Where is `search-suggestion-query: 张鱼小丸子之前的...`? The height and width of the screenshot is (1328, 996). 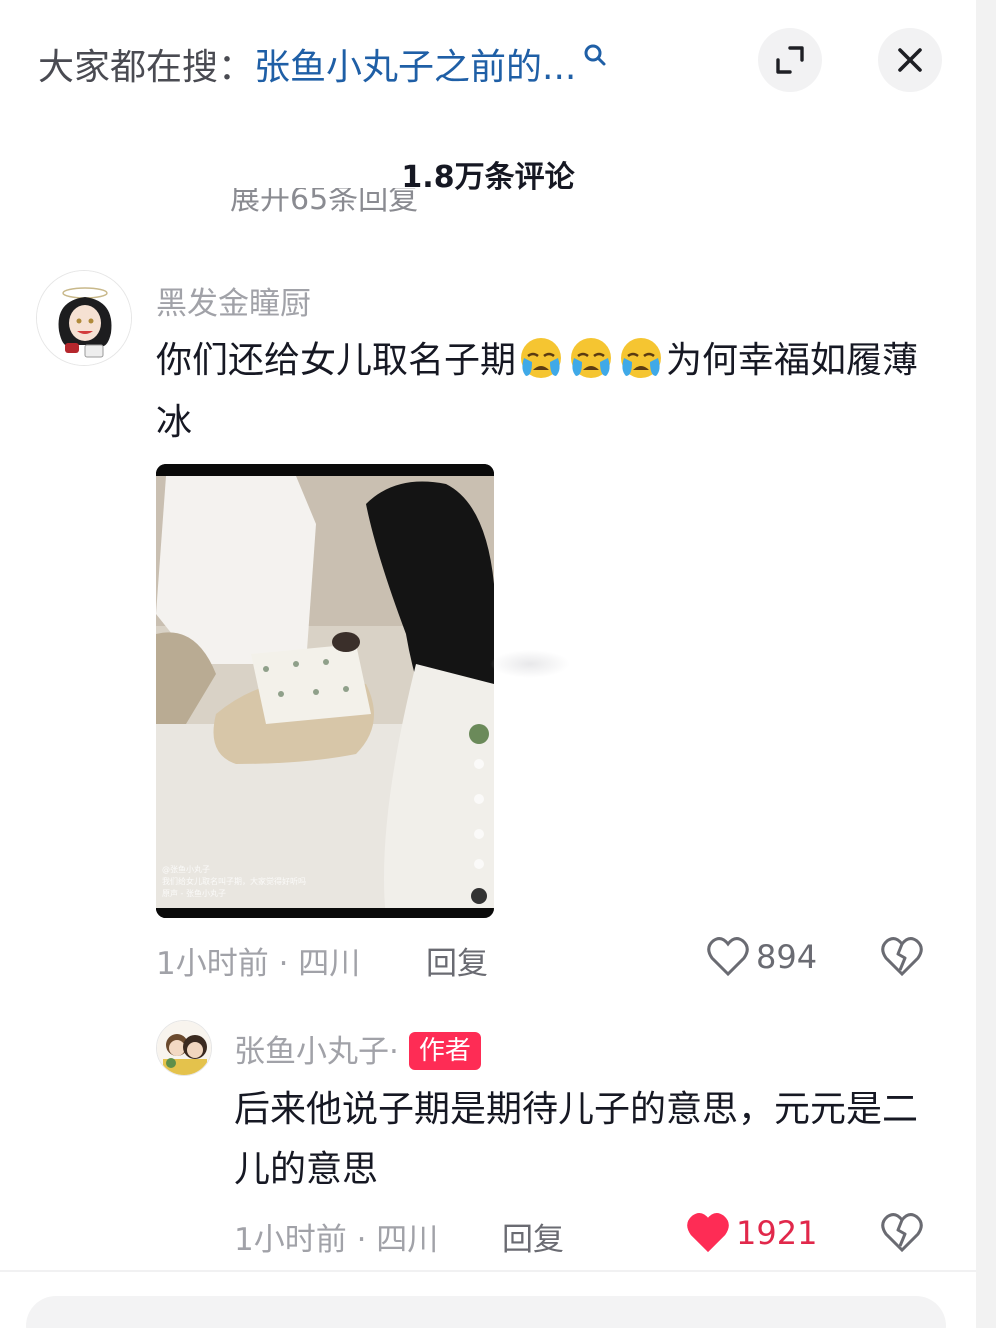
search-suggestion-query: 张鱼小丸子之前的... is located at coordinates (415, 64).